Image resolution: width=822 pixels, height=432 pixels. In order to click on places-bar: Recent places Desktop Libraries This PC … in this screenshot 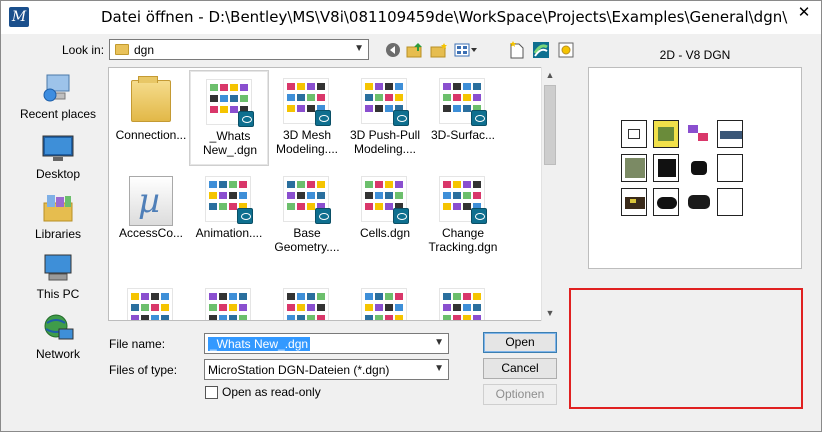, I will do `click(58, 217)`.